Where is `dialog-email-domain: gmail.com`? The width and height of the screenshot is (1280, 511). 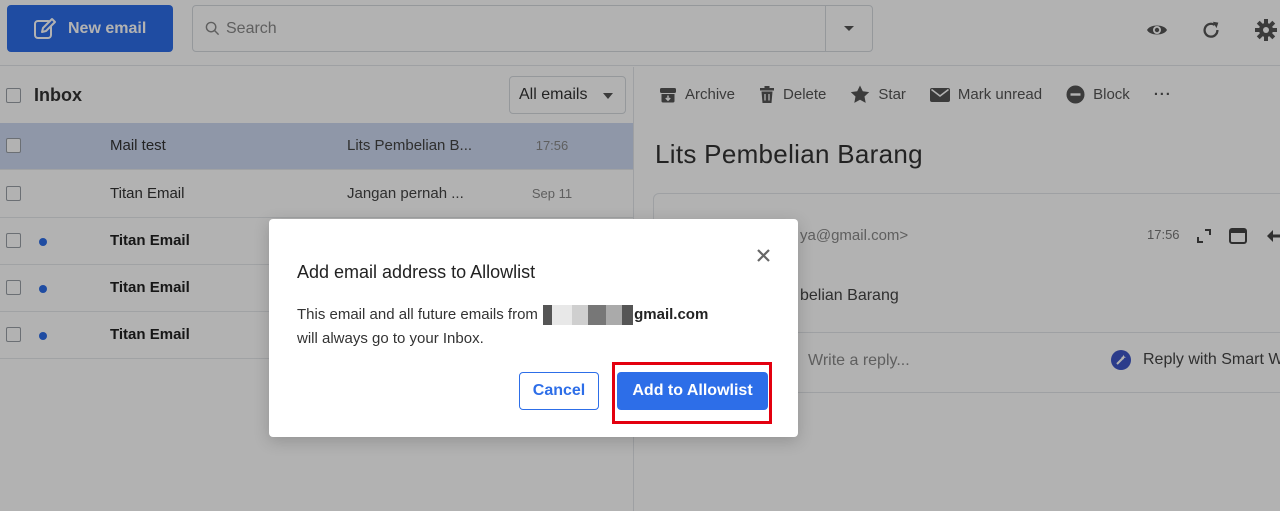 dialog-email-domain: gmail.com is located at coordinates (671, 314).